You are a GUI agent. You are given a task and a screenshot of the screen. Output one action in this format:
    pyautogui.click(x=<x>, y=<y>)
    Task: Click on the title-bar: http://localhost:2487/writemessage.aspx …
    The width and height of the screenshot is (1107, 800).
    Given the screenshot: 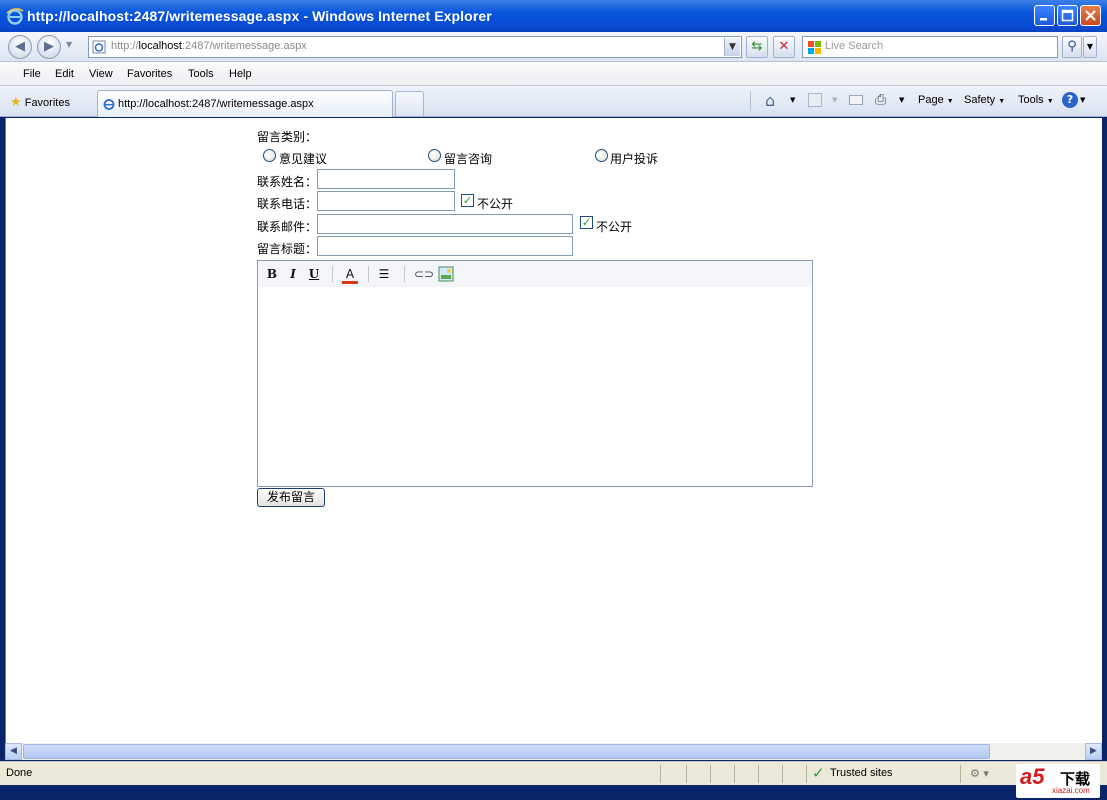 What is the action you would take?
    pyautogui.click(x=553, y=16)
    